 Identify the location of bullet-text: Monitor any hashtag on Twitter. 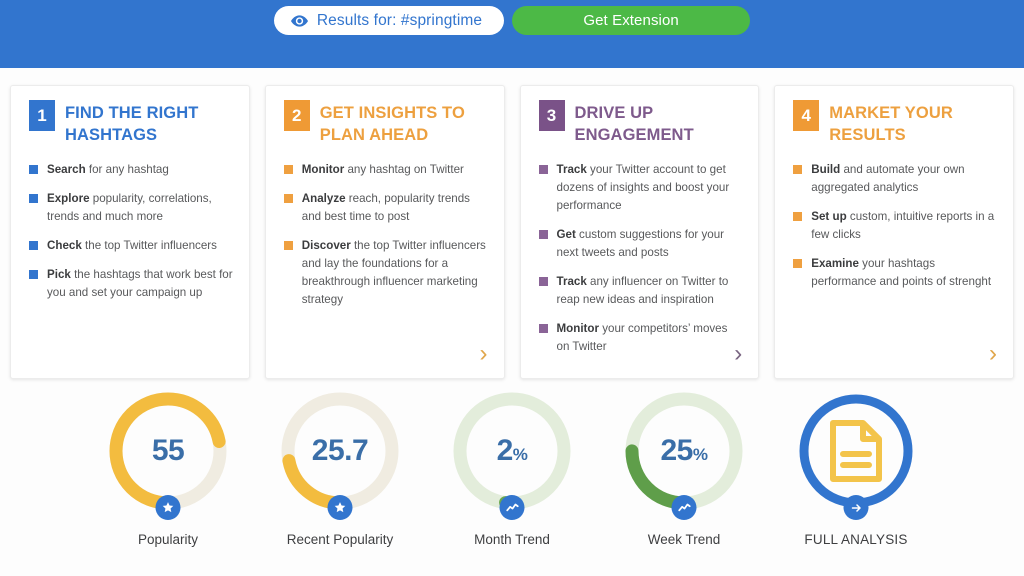
(383, 170).